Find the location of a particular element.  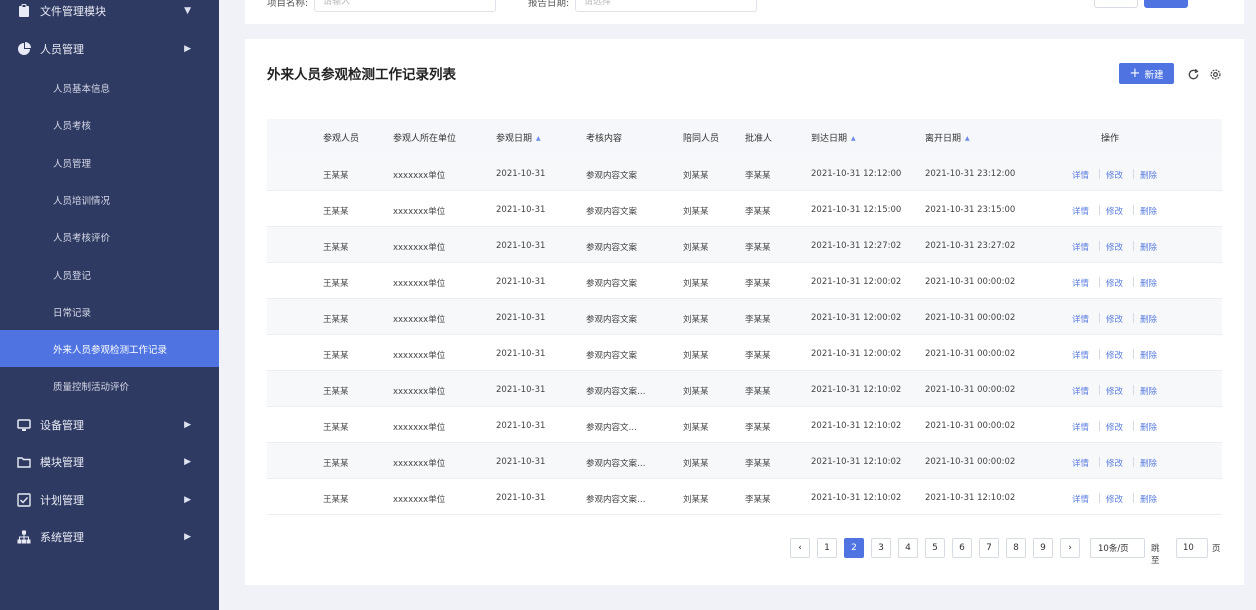

report-date-picker: 请选择 is located at coordinates (666, 6).